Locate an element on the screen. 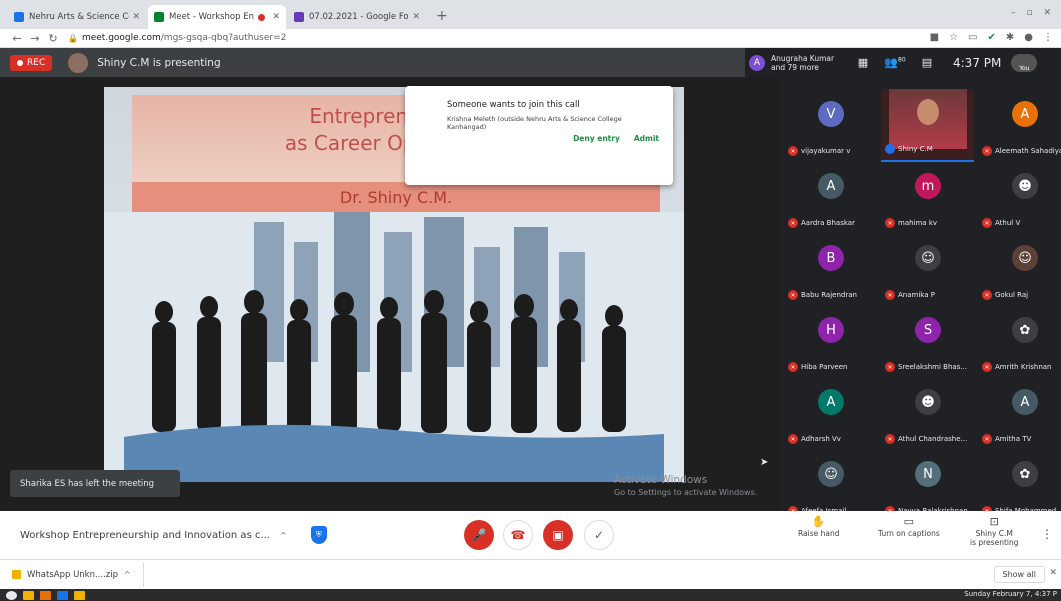 This screenshot has width=1061, height=601. meeting-clock: 4:37 PM is located at coordinates (977, 62).